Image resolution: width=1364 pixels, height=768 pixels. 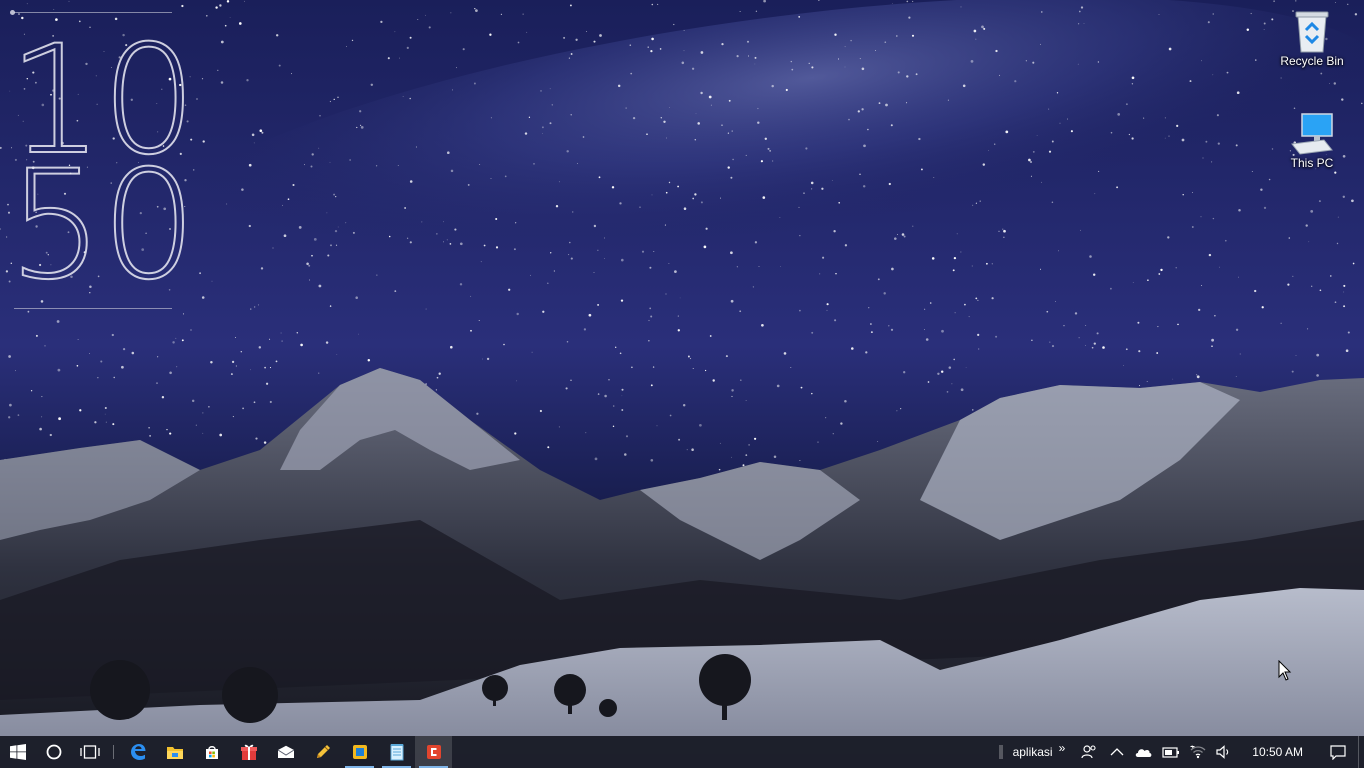 I want to click on taskbar-app-gift, so click(x=248, y=752).